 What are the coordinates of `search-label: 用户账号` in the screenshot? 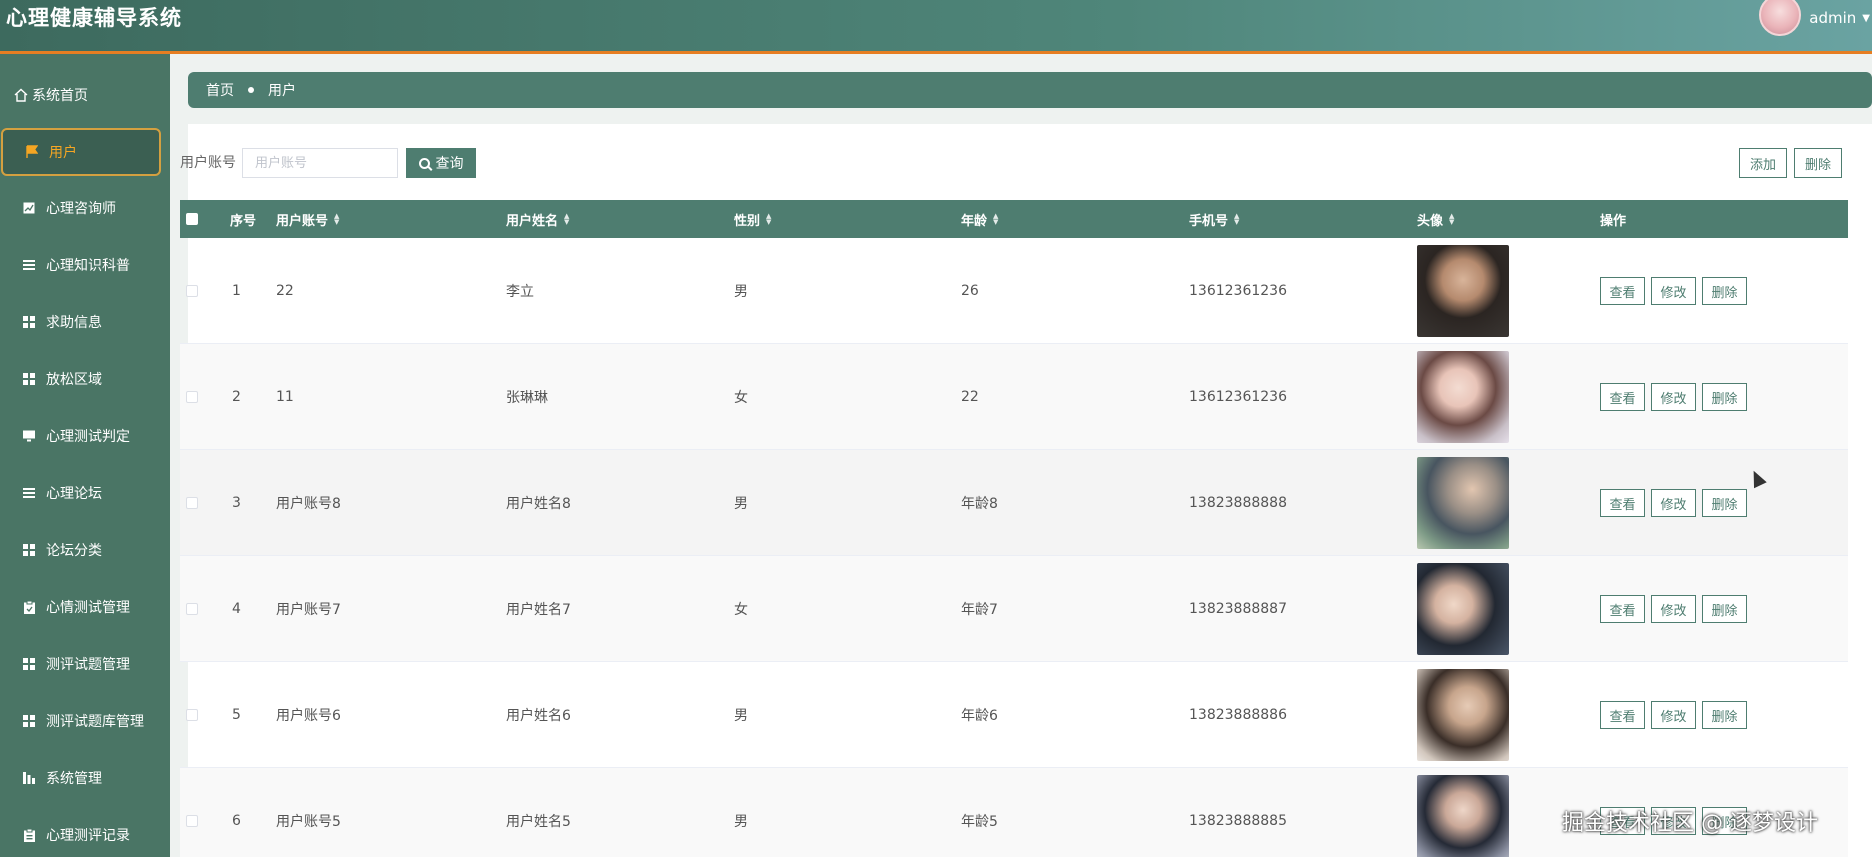 It's located at (208, 163).